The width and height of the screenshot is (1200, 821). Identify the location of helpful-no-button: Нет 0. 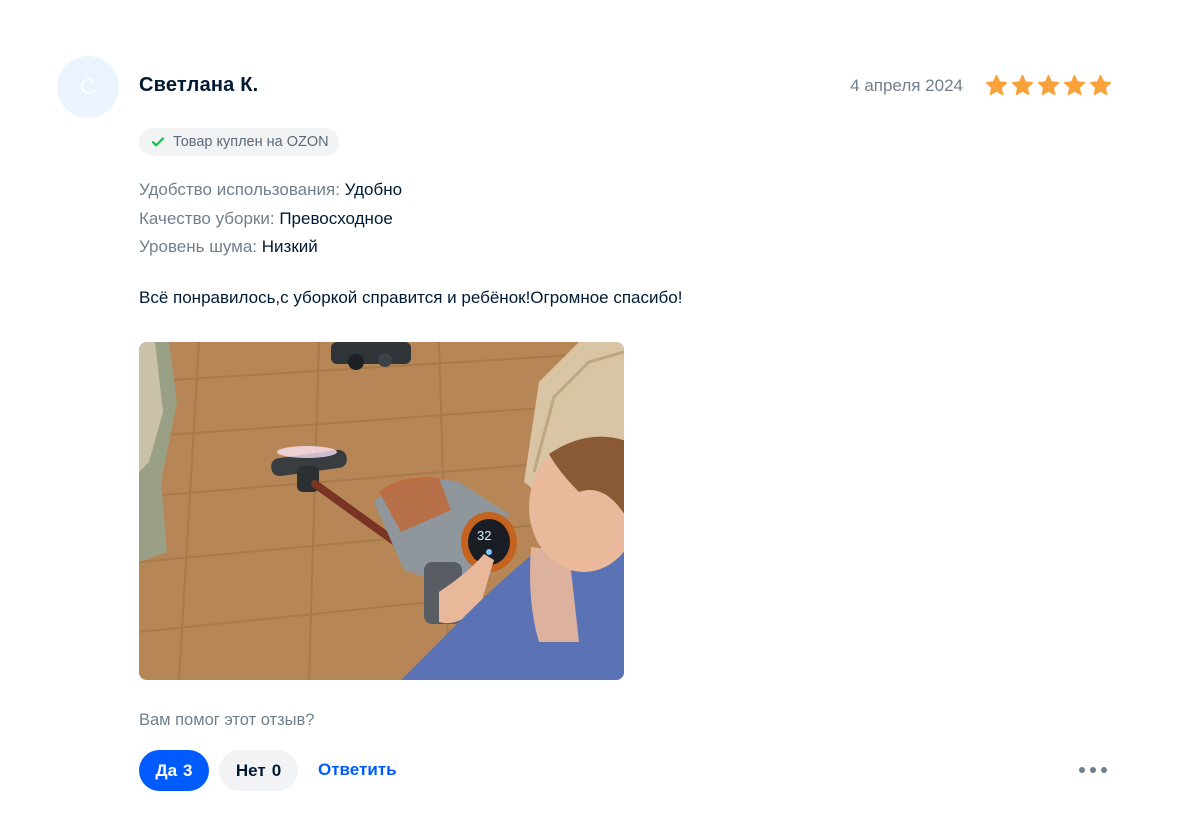
(258, 770).